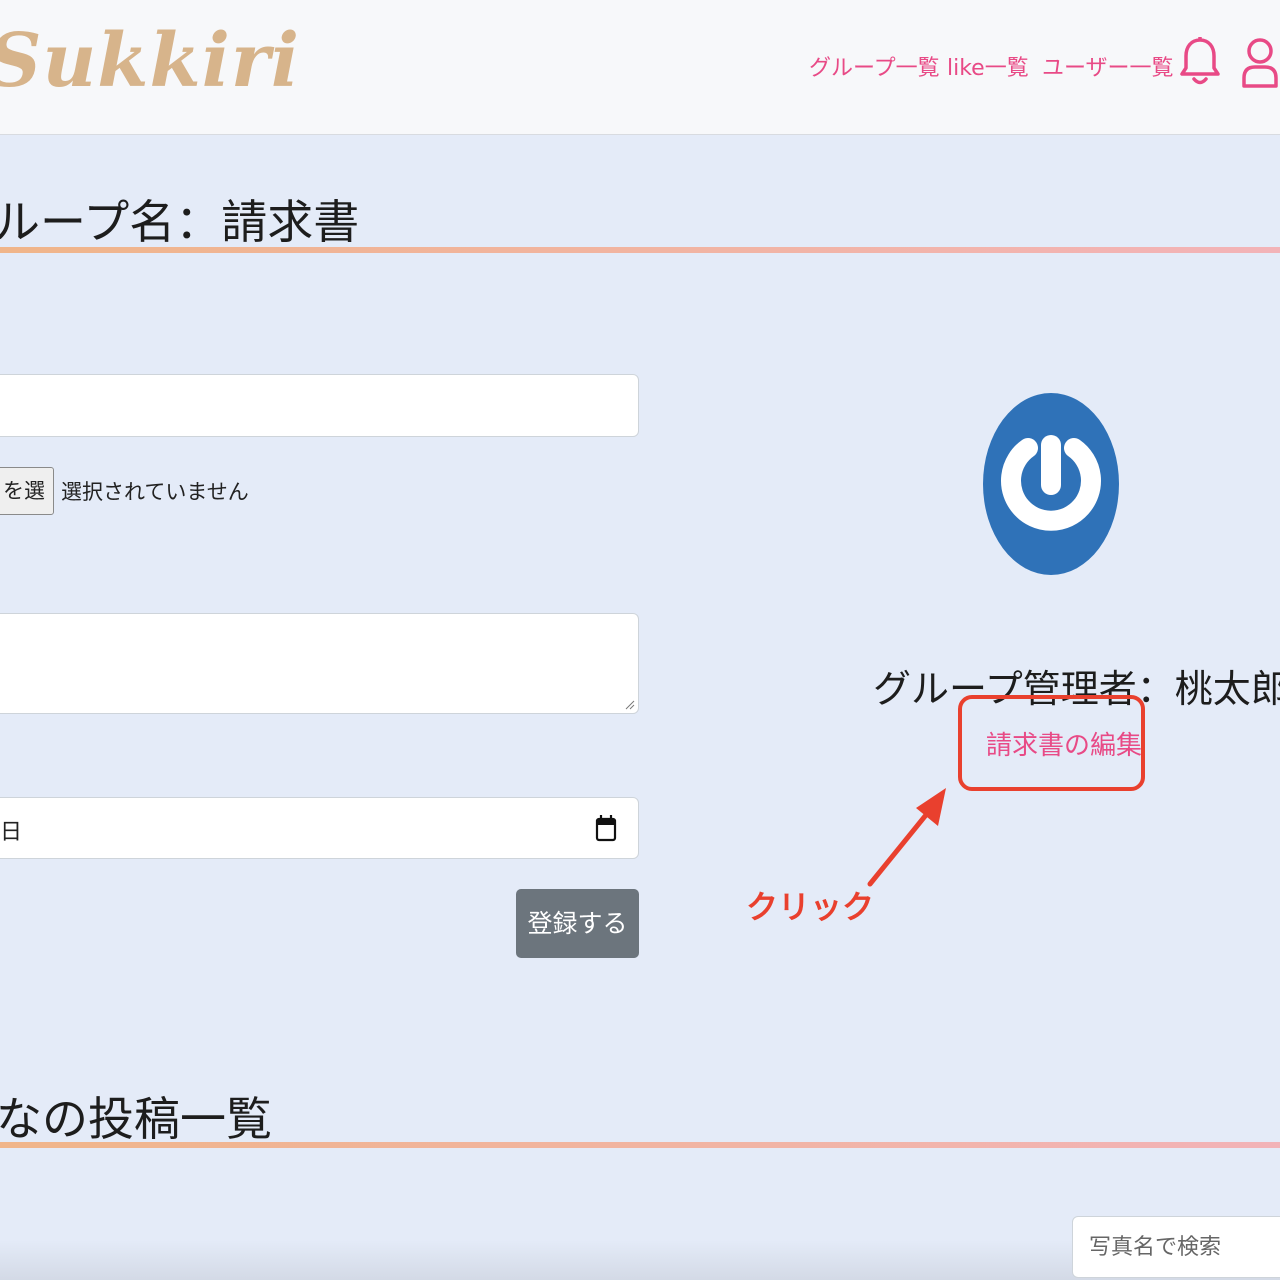  Describe the element at coordinates (640, 67) in the screenshot. I see `navbar: Sukkiri グループ一覧 like一覧 ユーザー一覧` at that location.